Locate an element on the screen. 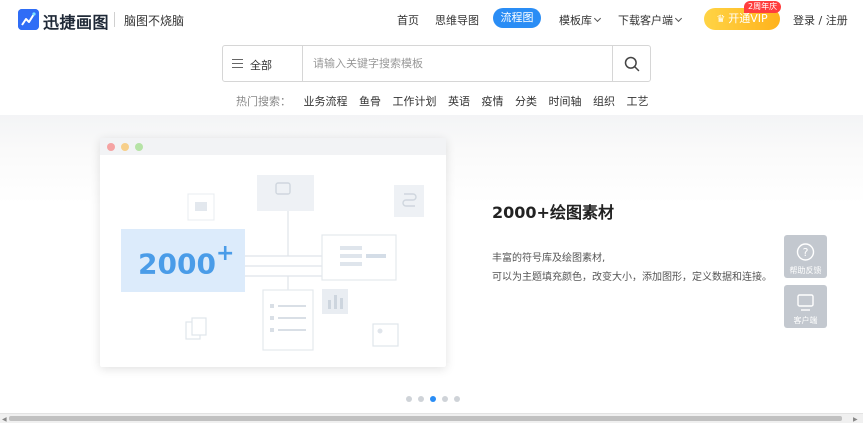 This screenshot has height=423, width=863. login-register-link: 登录 / 注册 is located at coordinates (820, 20).